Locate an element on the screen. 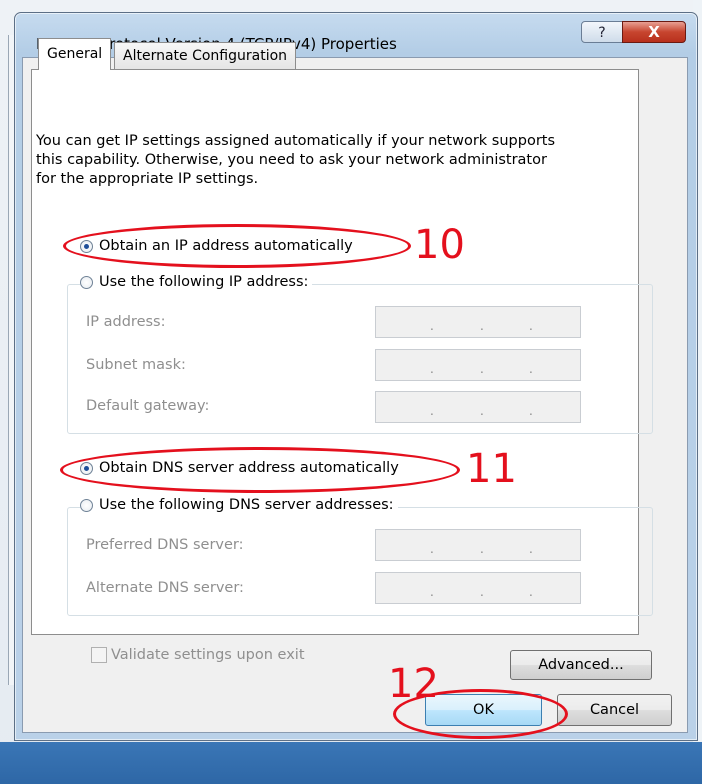 The image size is (702, 784). validate-settings-checkbox: Validate settings upon exit is located at coordinates (198, 655).